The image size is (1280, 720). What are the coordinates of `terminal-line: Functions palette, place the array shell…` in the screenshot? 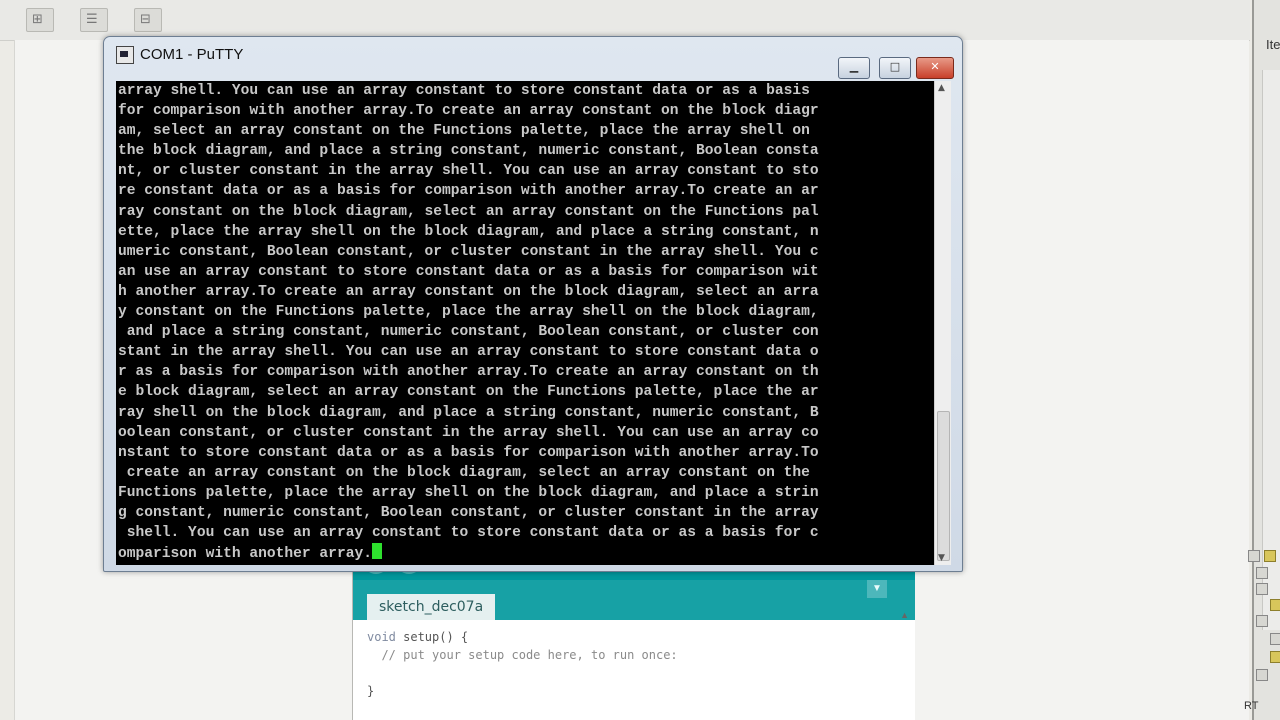 It's located at (468, 492).